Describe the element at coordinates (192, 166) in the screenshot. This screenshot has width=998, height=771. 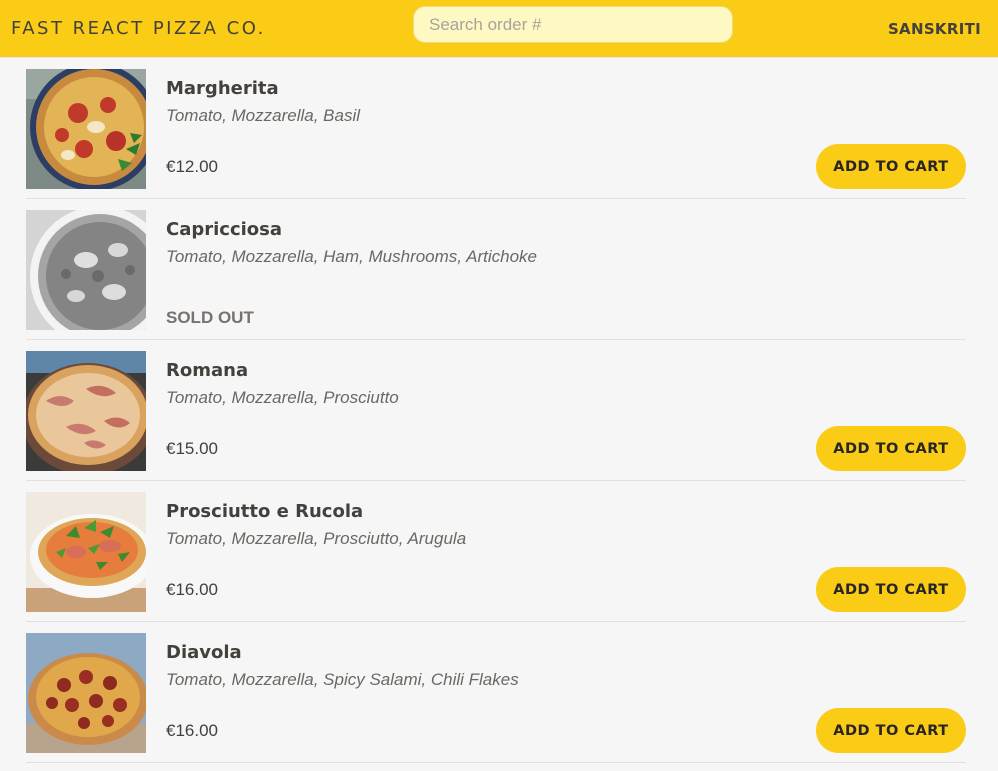
I see `pizza-price: €12.00` at that location.